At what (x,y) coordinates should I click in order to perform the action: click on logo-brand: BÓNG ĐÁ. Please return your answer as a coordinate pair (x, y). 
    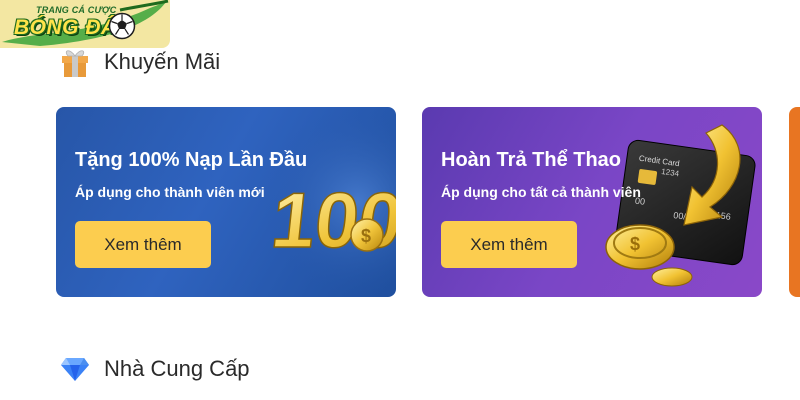
    Looking at the image, I should click on (65, 27).